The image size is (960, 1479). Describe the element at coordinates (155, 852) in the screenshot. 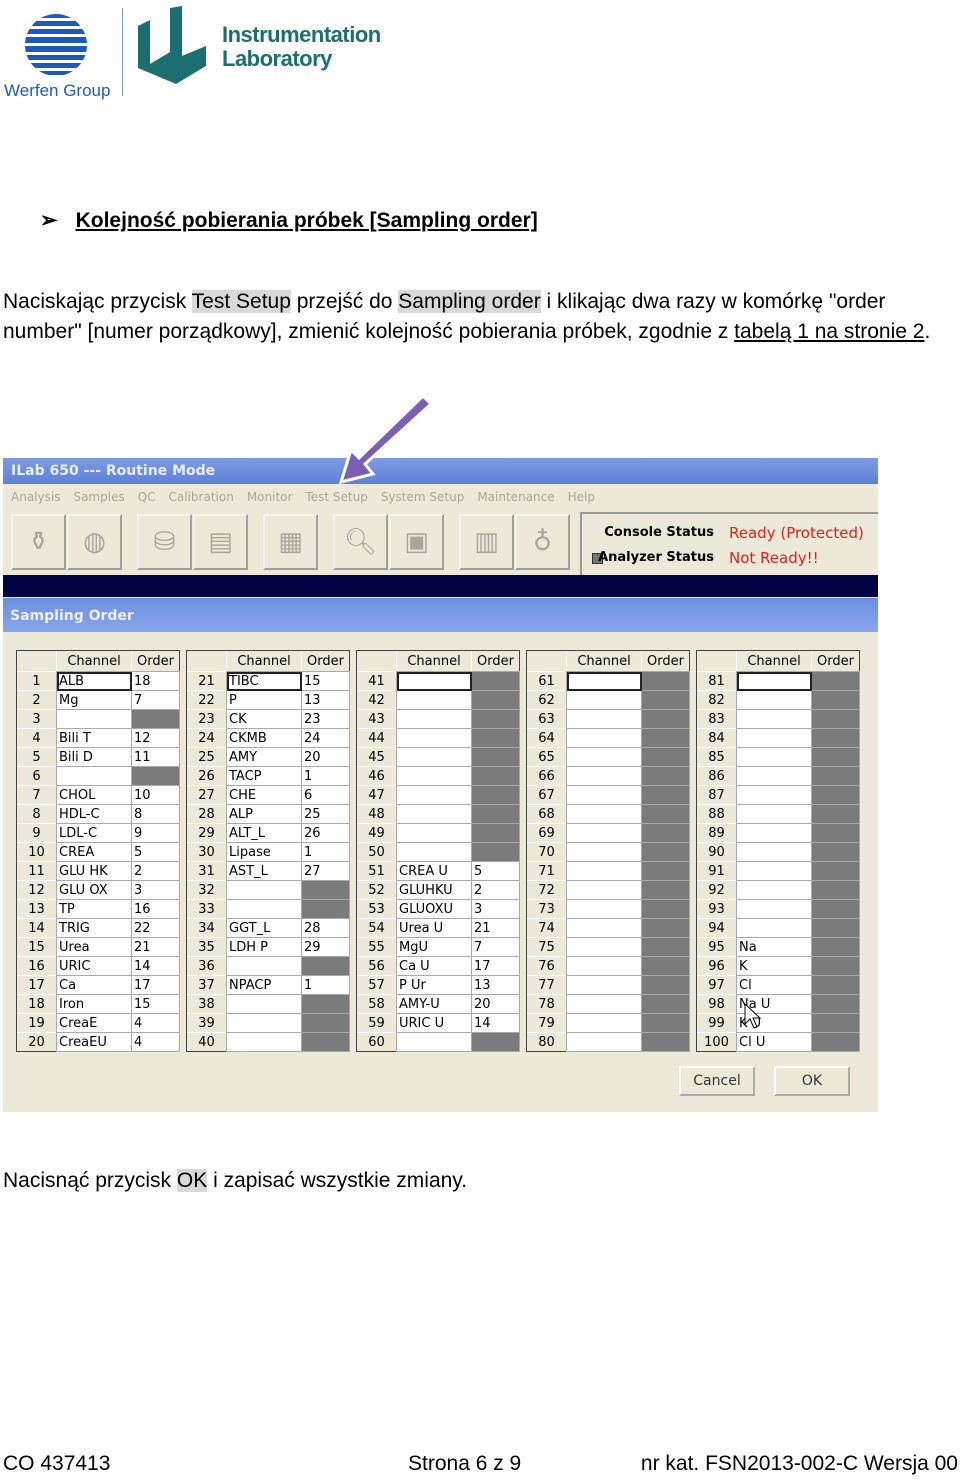

I see `order-cell: 5` at that location.